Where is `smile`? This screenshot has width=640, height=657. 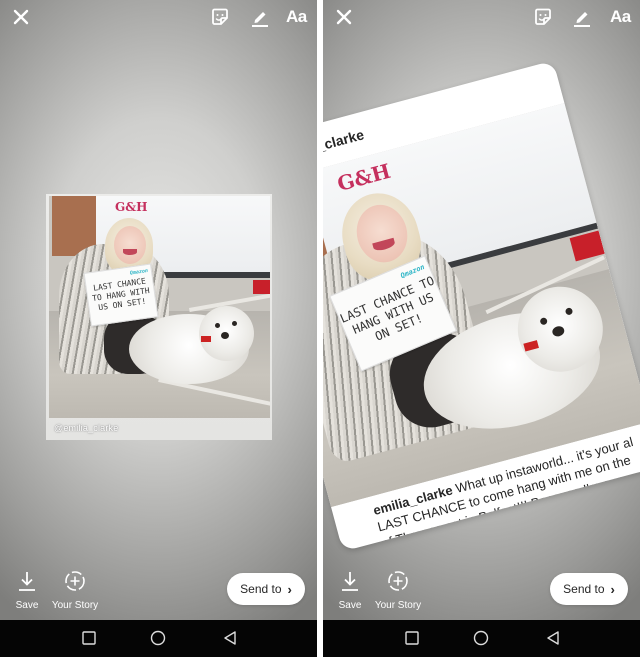 smile is located at coordinates (130, 252).